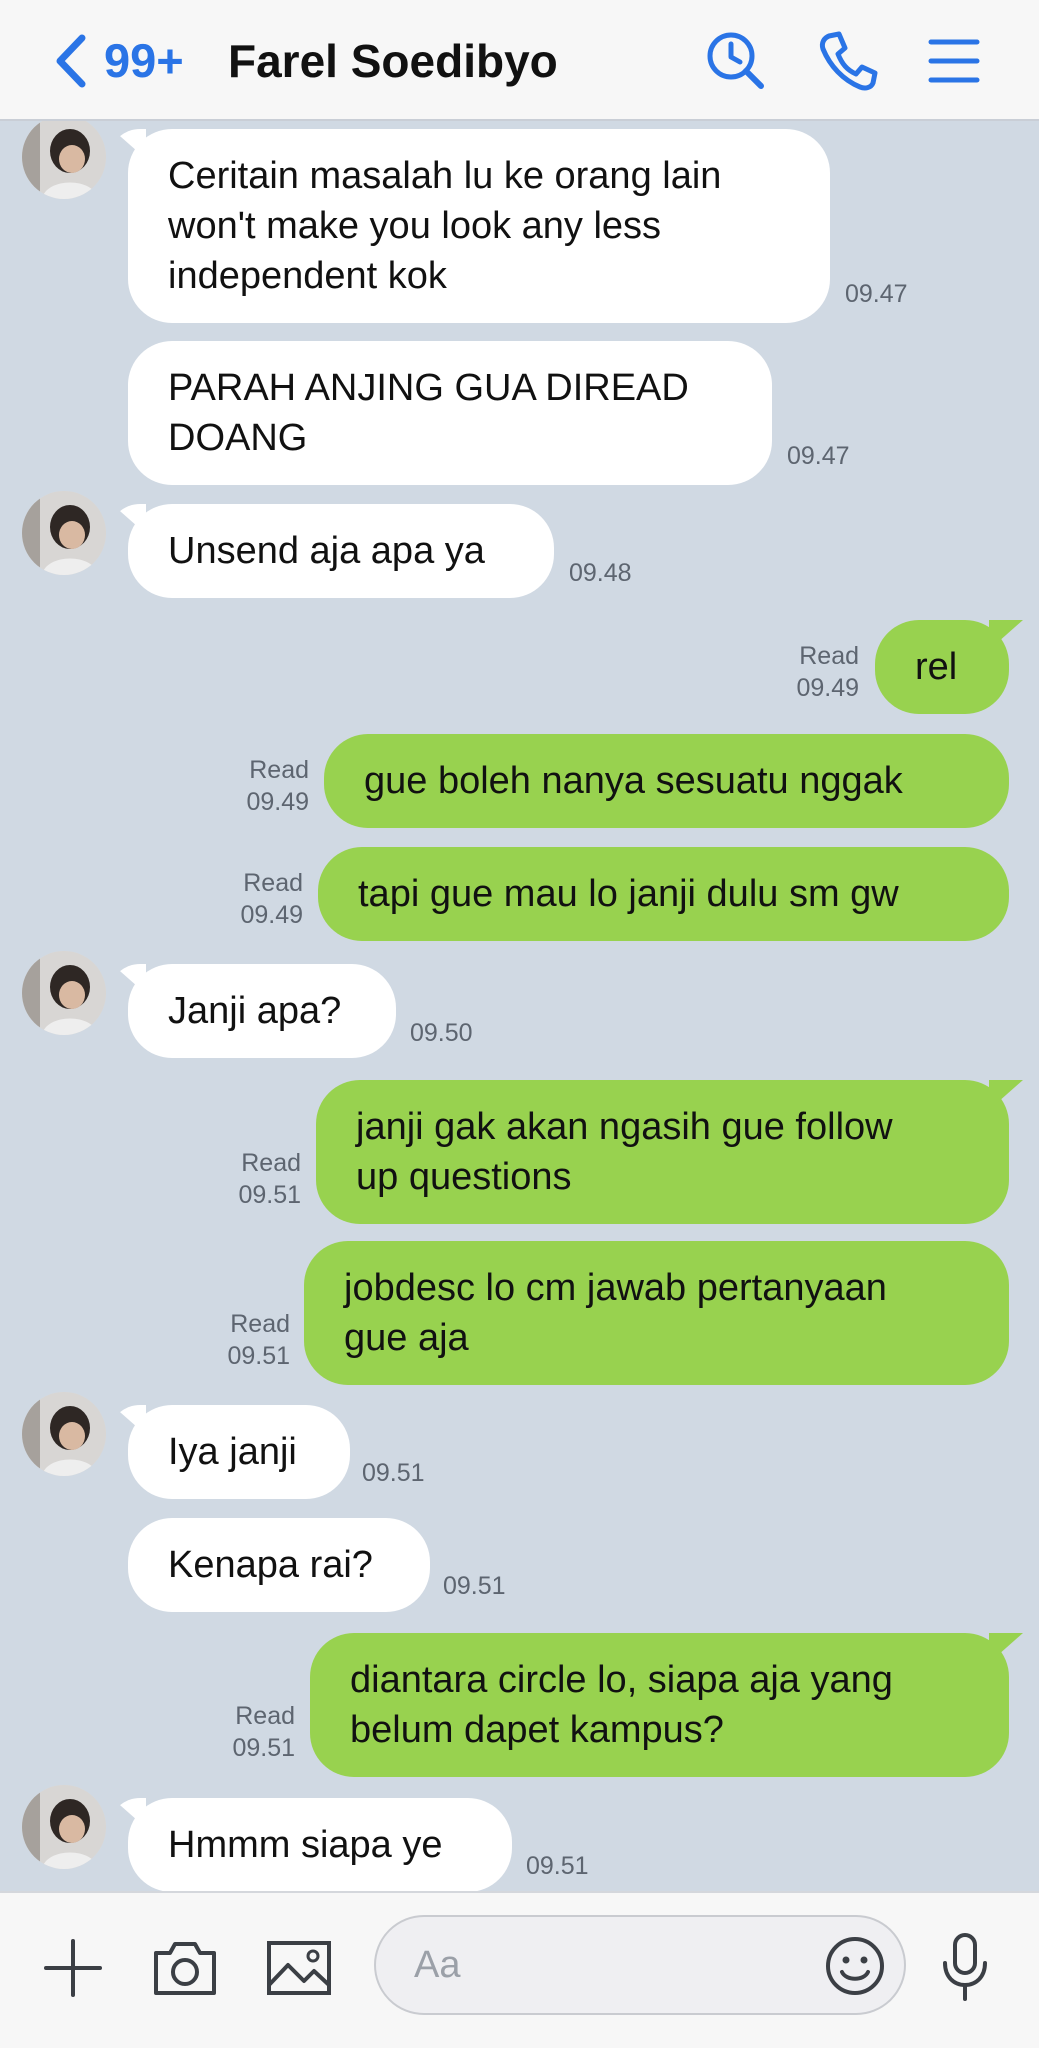  I want to click on search-icon, so click(736, 61).